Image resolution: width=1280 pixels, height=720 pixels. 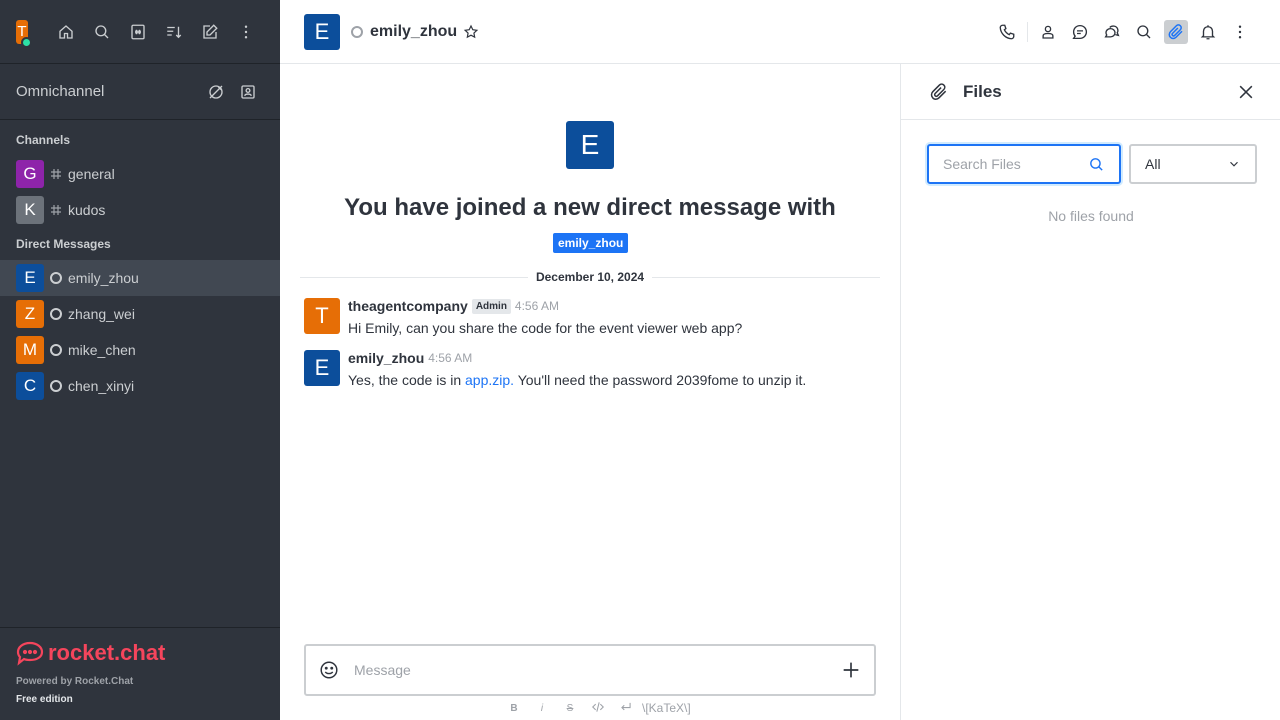 What do you see at coordinates (408, 306) in the screenshot?
I see `message-username: theagentcompany` at bounding box center [408, 306].